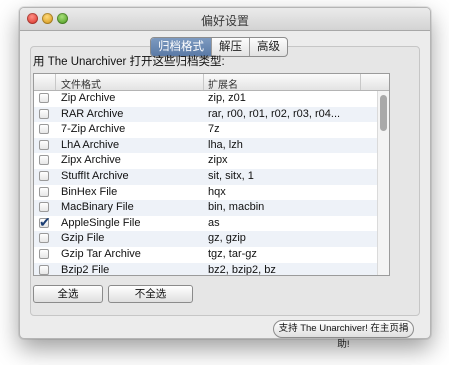 Image resolution: width=449 pixels, height=365 pixels. I want to click on table-row: Bzip2 File bz2, bzip2, bz, so click(205, 269).